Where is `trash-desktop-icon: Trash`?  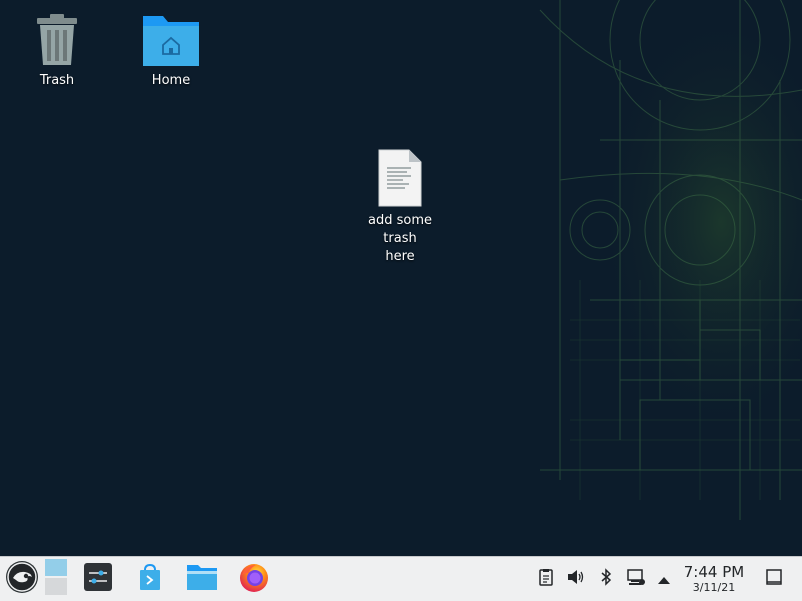
trash-desktop-icon: Trash is located at coordinates (57, 51).